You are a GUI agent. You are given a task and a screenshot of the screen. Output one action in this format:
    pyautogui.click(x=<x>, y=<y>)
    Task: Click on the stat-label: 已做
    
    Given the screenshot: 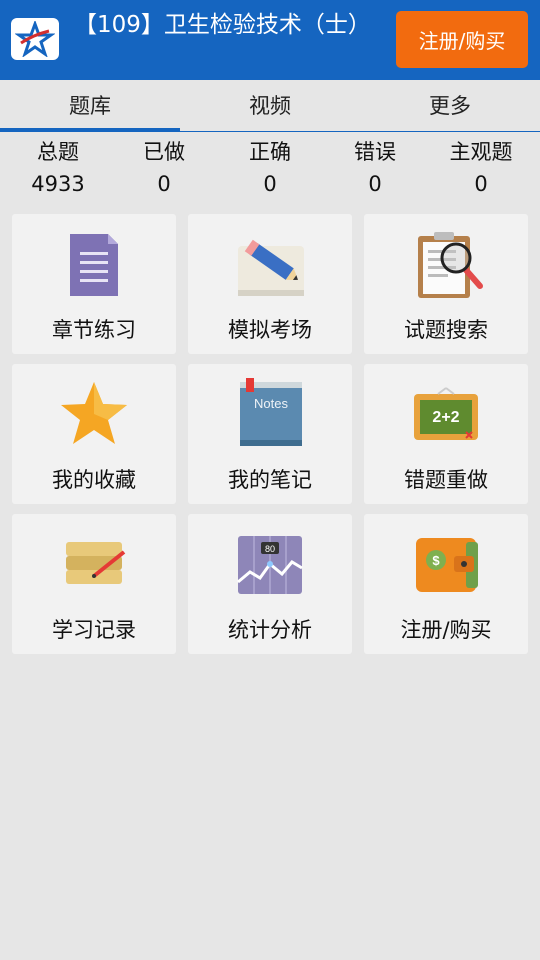 What is the action you would take?
    pyautogui.click(x=164, y=152)
    